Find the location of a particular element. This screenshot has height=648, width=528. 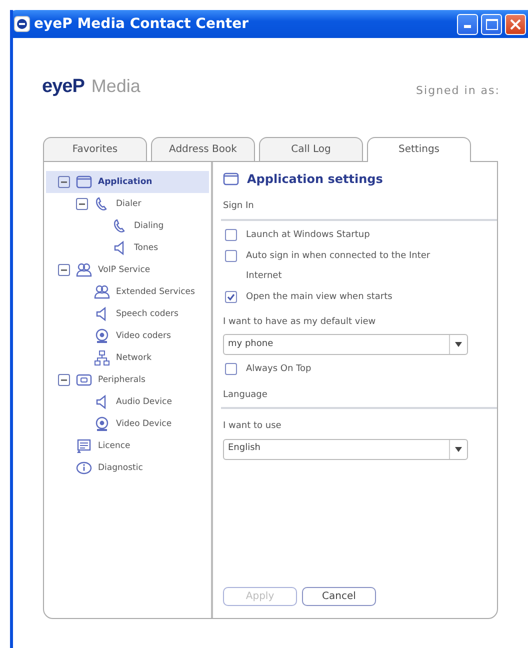

close-icon is located at coordinates (515, 24).